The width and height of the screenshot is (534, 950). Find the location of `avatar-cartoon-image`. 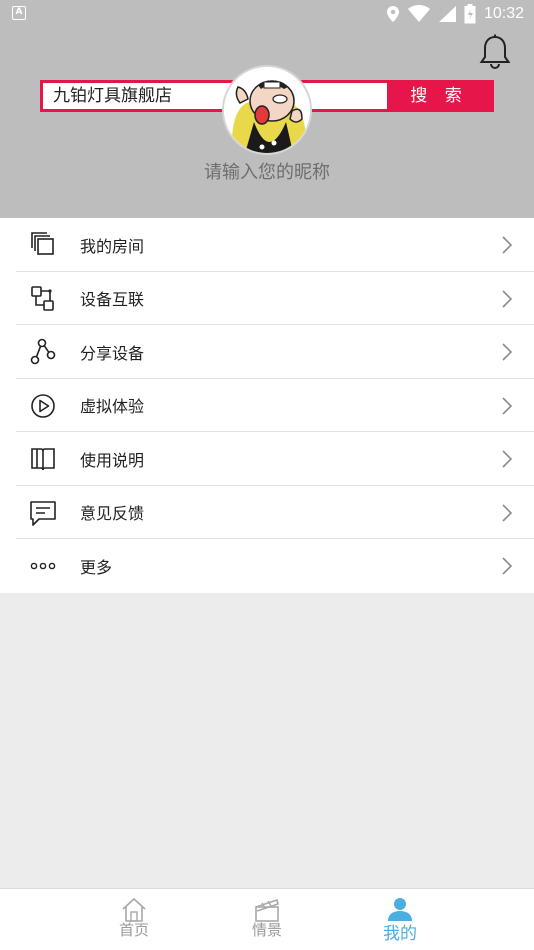

avatar-cartoon-image is located at coordinates (267, 110).